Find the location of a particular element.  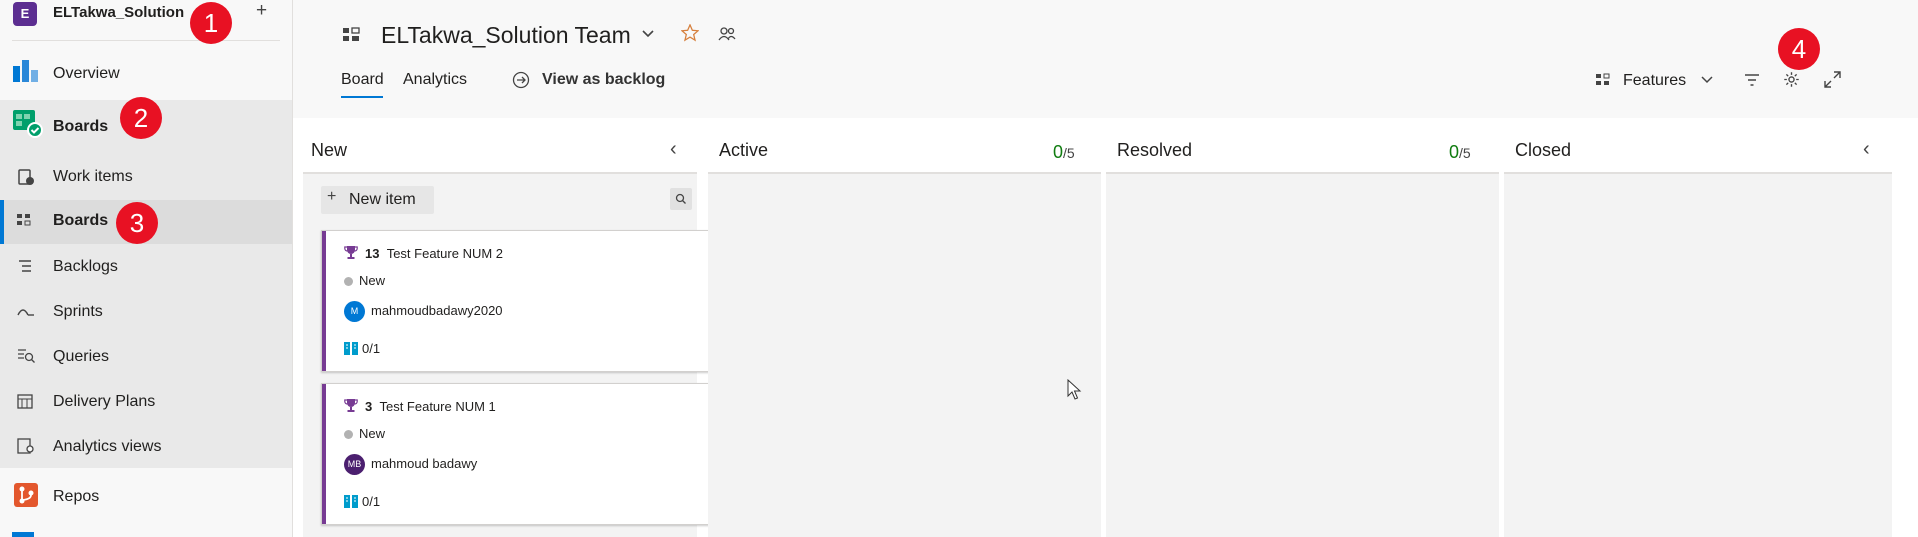

repos-icon is located at coordinates (26, 497).